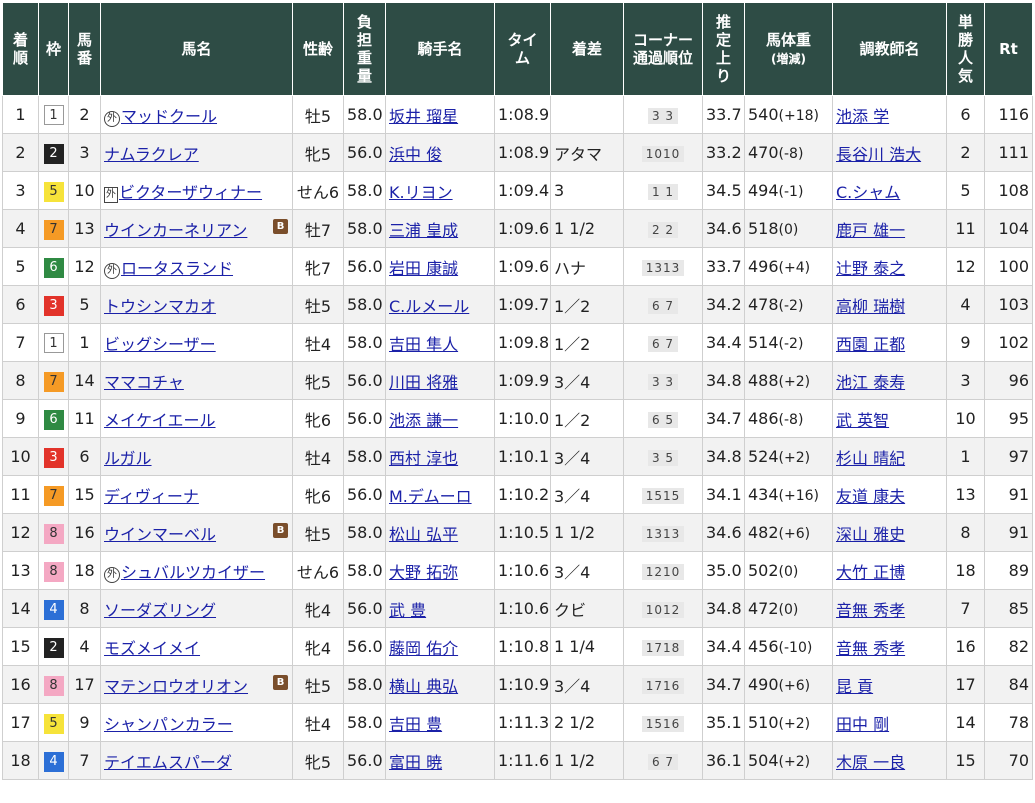 Image resolution: width=1035 pixels, height=803 pixels. What do you see at coordinates (421, 192) in the screenshot?
I see `jockey-link: K.リヨン` at bounding box center [421, 192].